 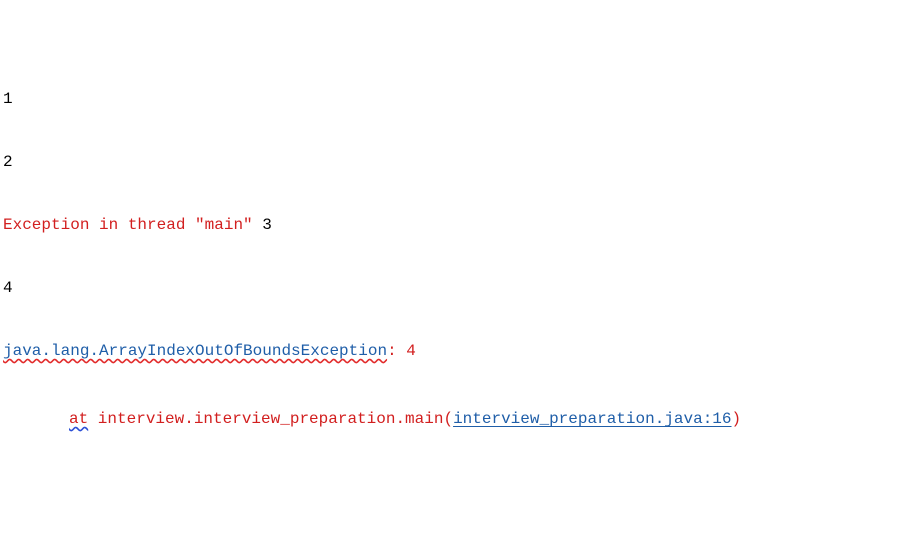 What do you see at coordinates (406, 351) in the screenshot?
I see `exception-message: 4` at bounding box center [406, 351].